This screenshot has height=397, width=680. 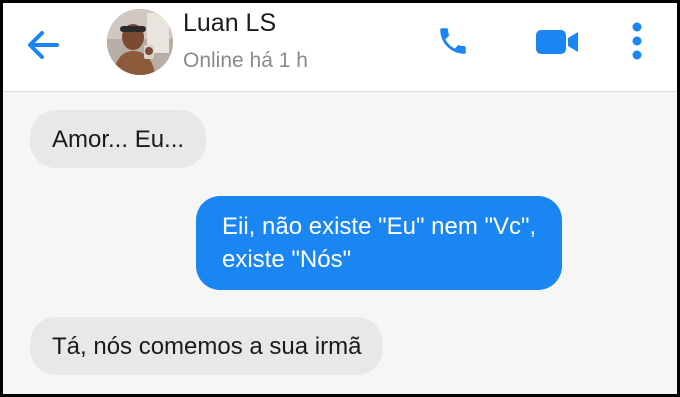 I want to click on voice-call-button, so click(x=453, y=41).